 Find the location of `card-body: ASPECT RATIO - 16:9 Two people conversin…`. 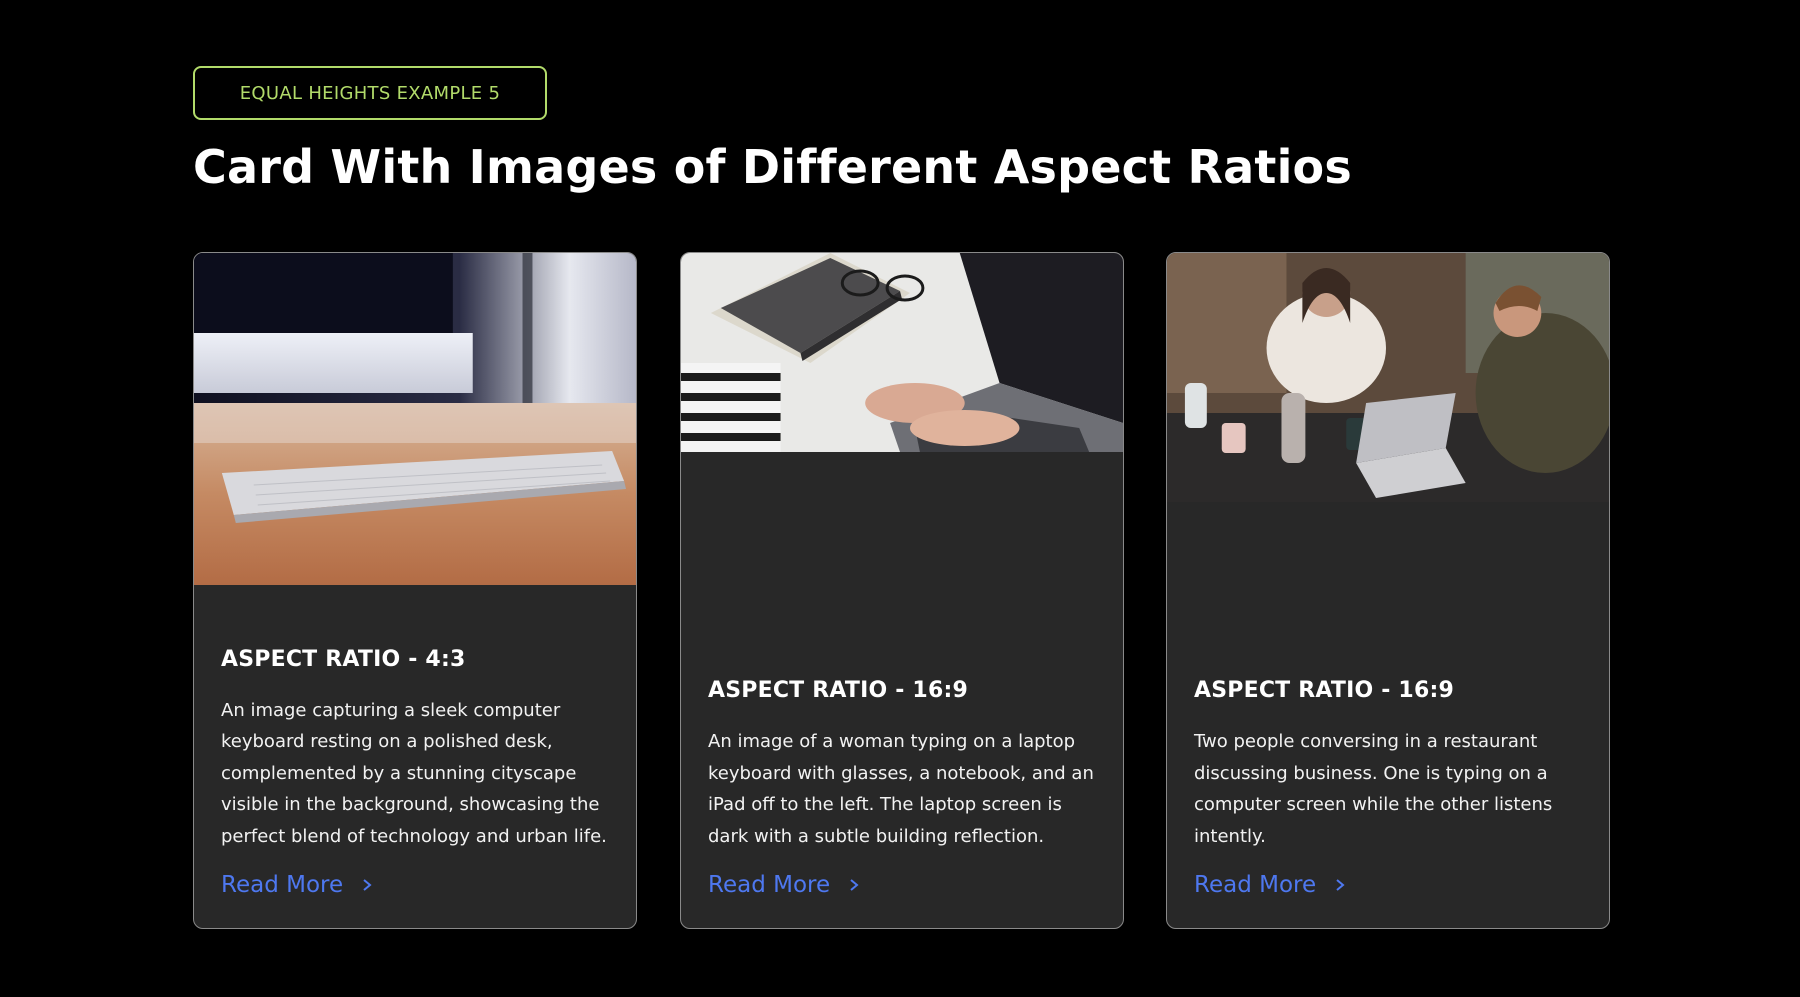

card-body: ASPECT RATIO - 16:9 Two people conversin… is located at coordinates (1388, 803).